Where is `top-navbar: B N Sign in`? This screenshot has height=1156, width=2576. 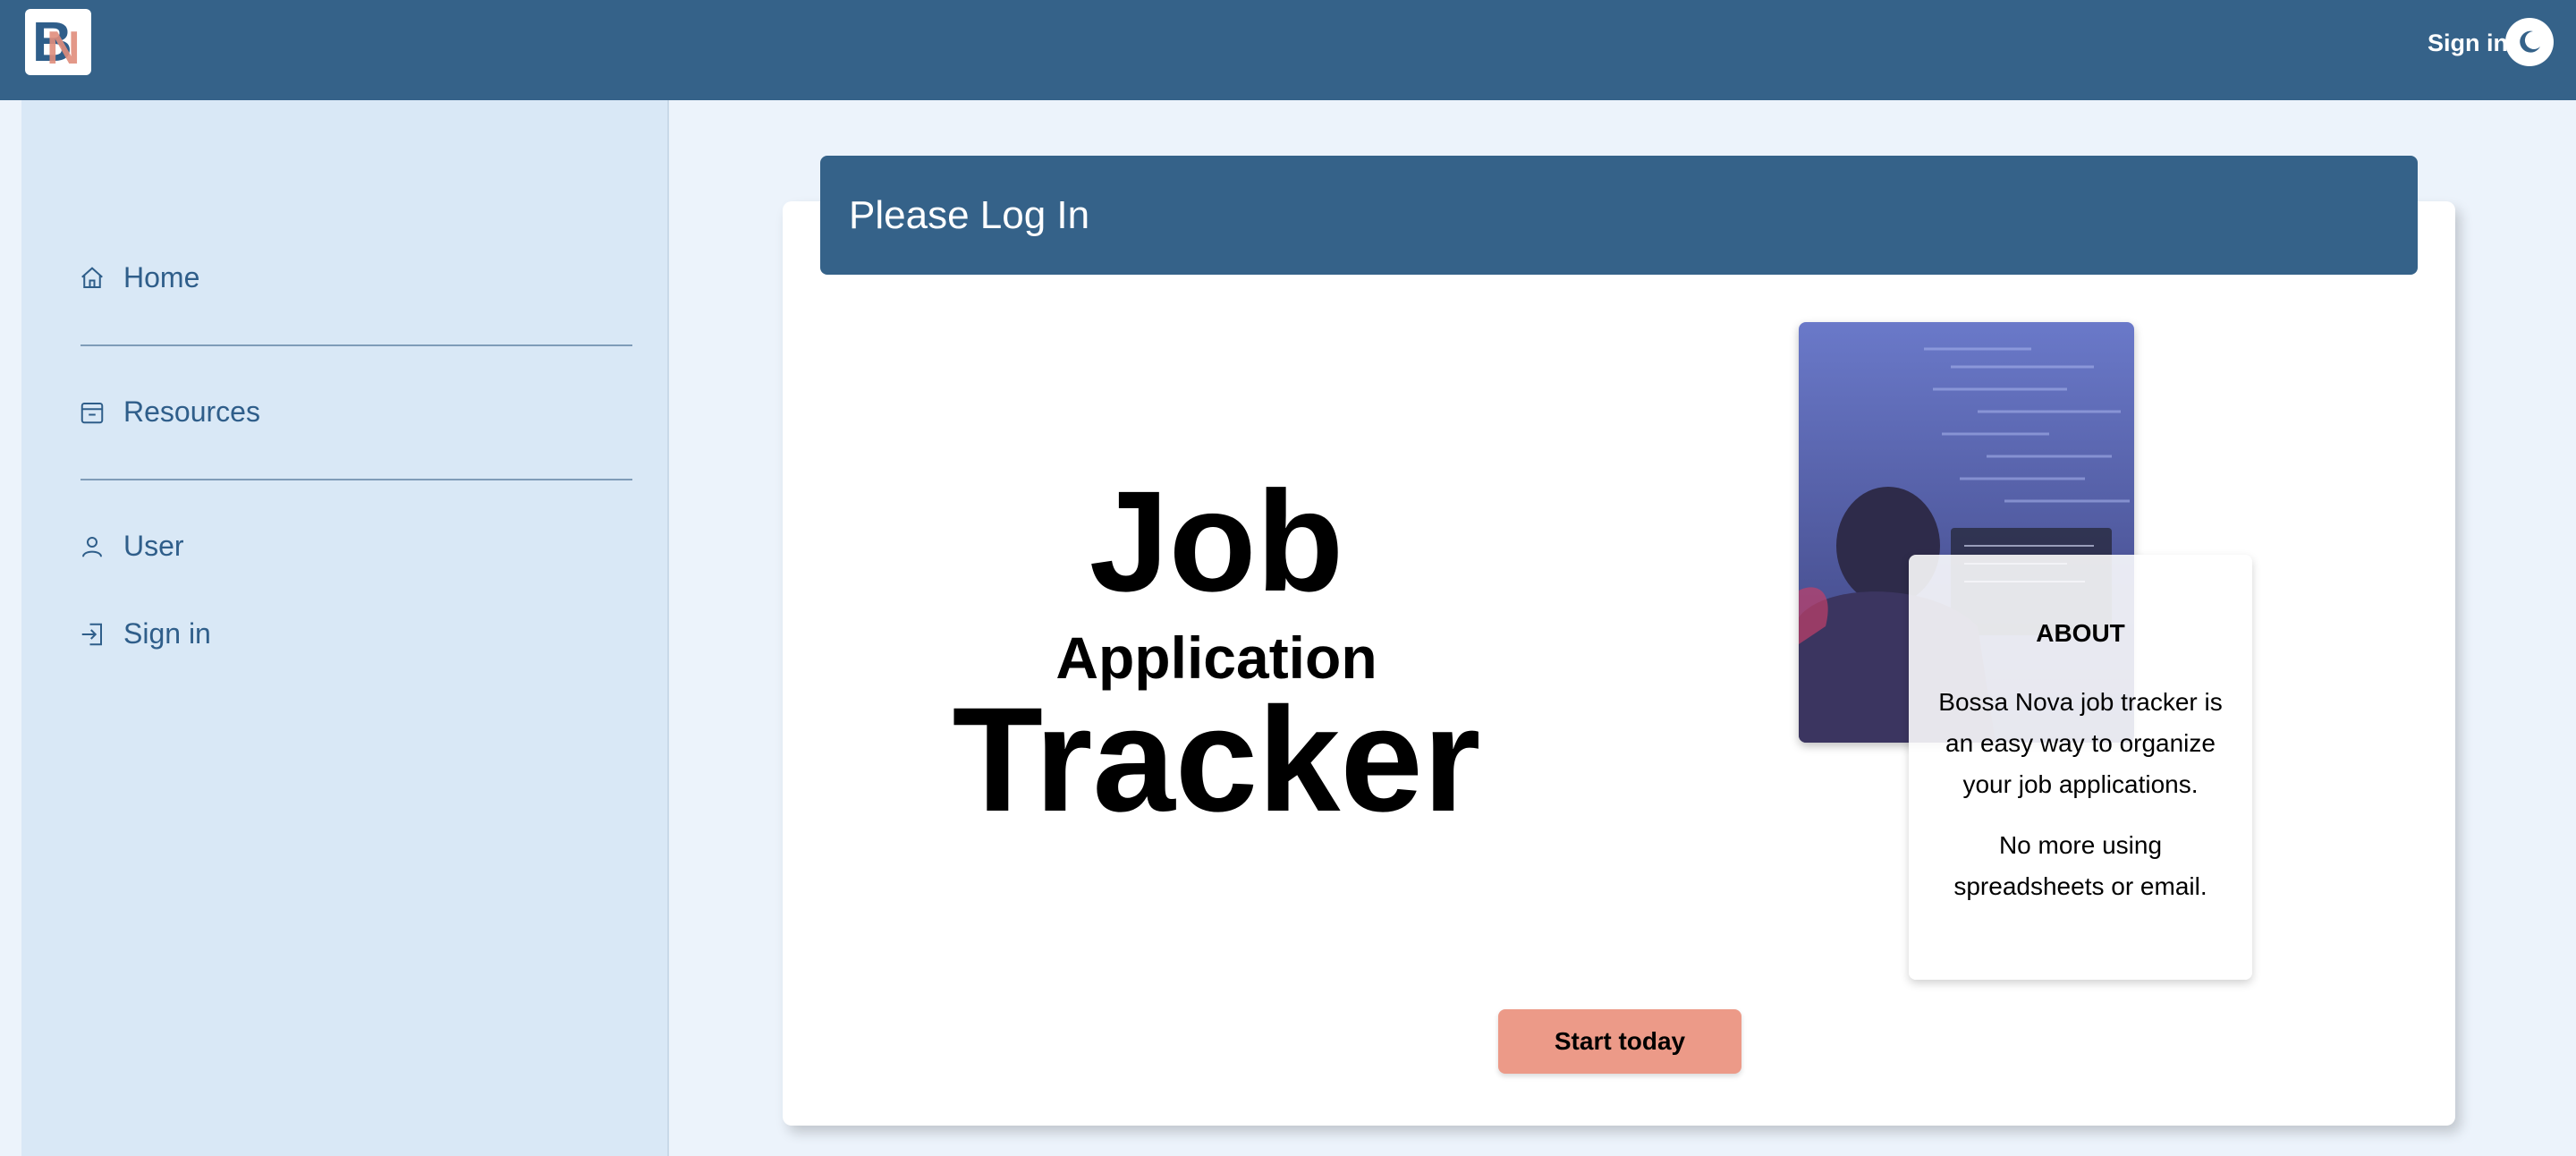 top-navbar: B N Sign in is located at coordinates (1288, 50).